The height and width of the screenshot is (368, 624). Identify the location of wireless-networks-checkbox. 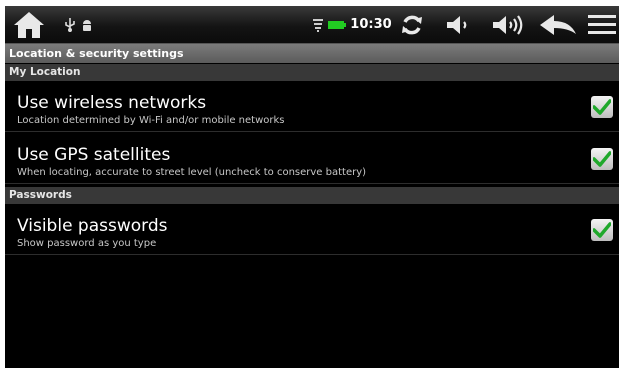
(602, 107).